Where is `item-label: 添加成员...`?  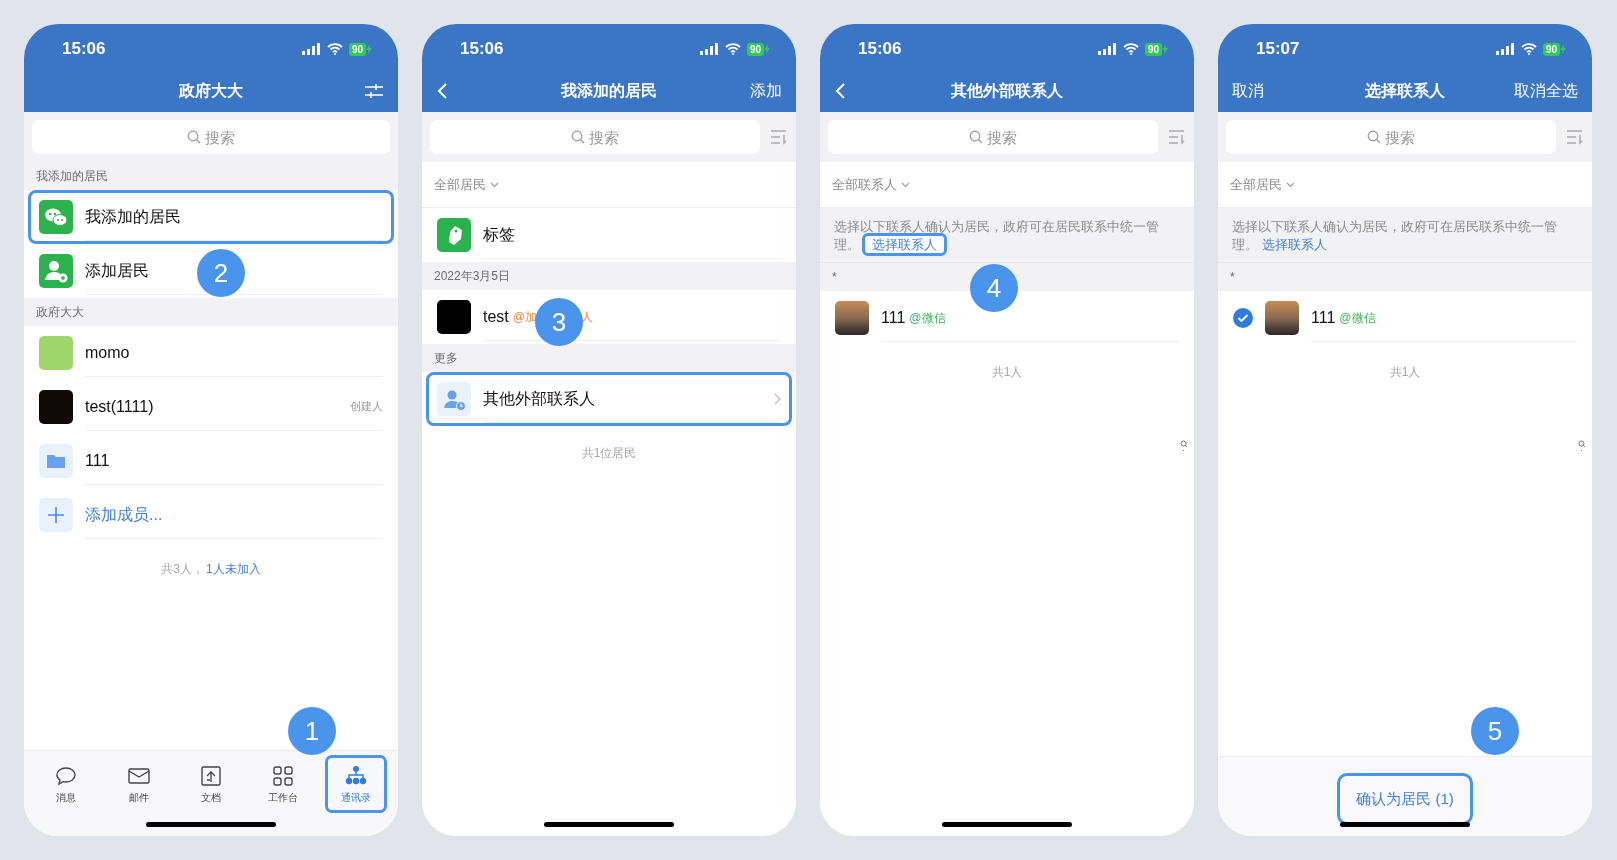 item-label: 添加成员... is located at coordinates (124, 514).